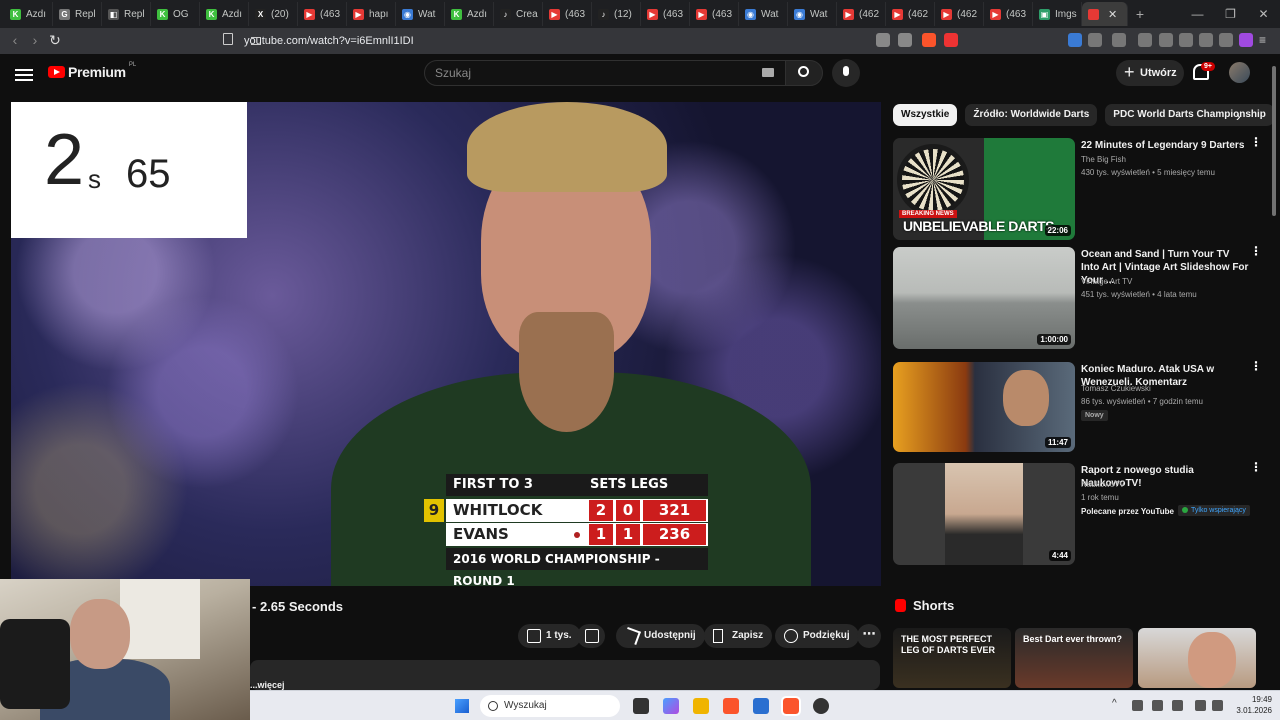  I want to click on dislike-button, so click(591, 636).